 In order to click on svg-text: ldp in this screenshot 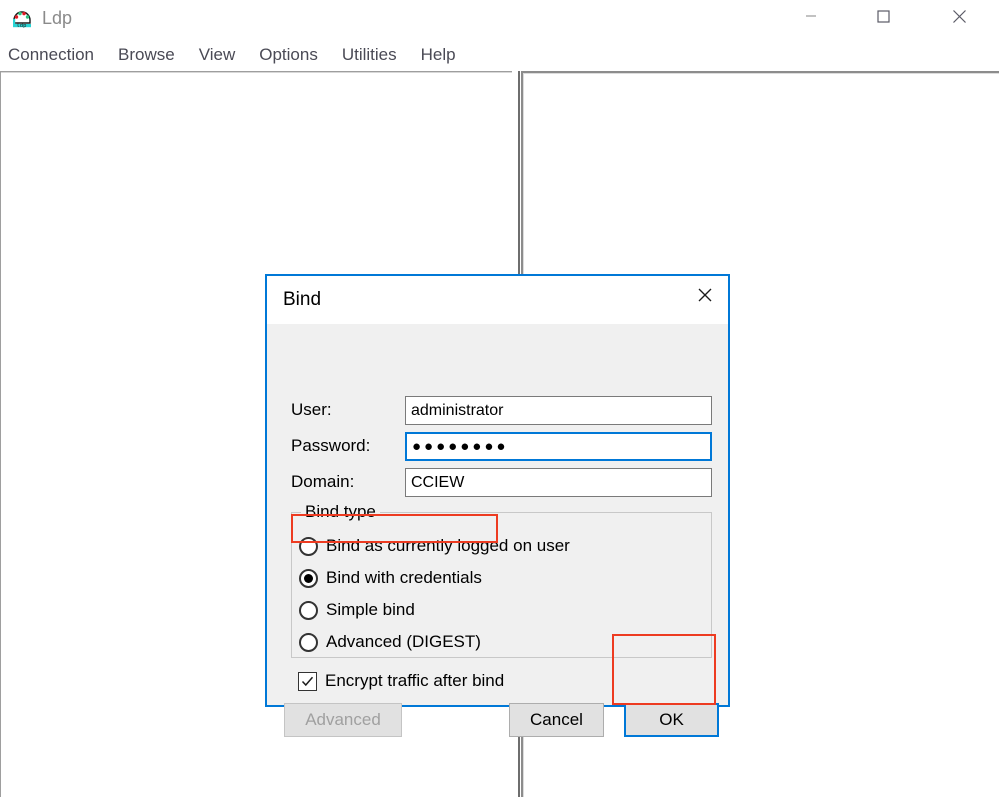, I will do `click(22, 26)`.